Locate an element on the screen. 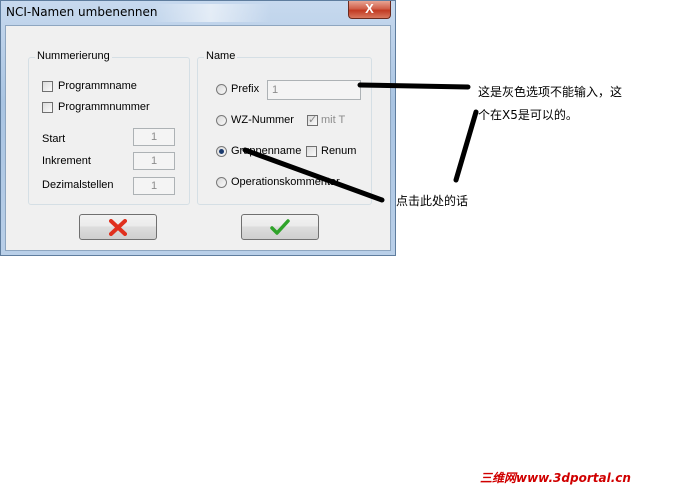 The width and height of the screenshot is (698, 490). watermark: 三维网www.3dportal.cn is located at coordinates (555, 478).